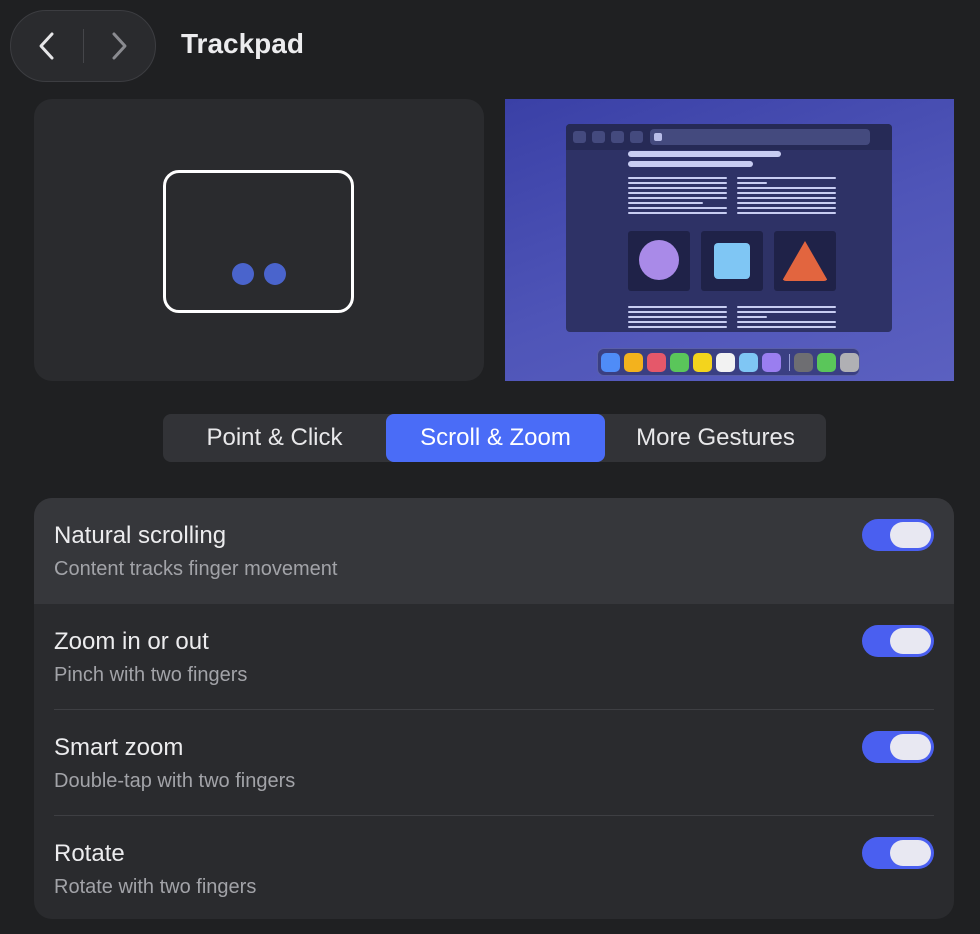 The width and height of the screenshot is (980, 934). What do you see at coordinates (729, 228) in the screenshot?
I see `preview-window` at bounding box center [729, 228].